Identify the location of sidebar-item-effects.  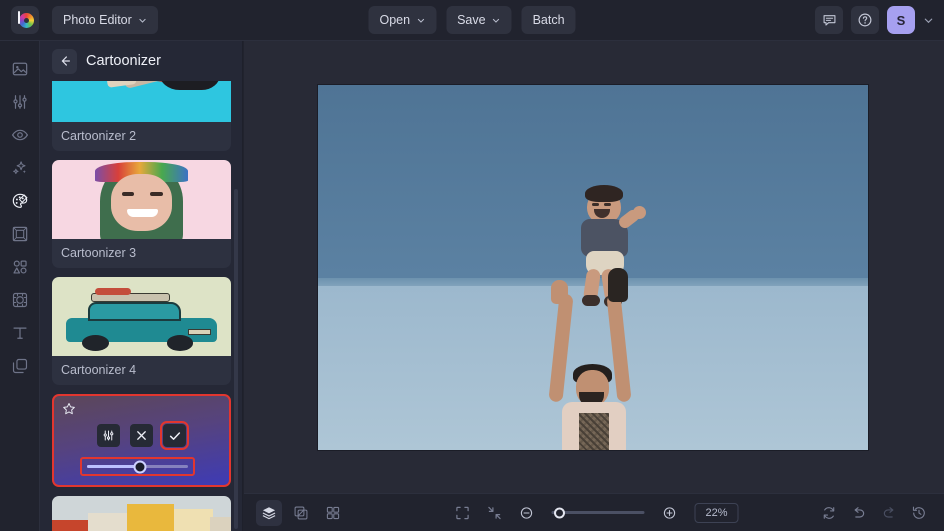
(20, 168).